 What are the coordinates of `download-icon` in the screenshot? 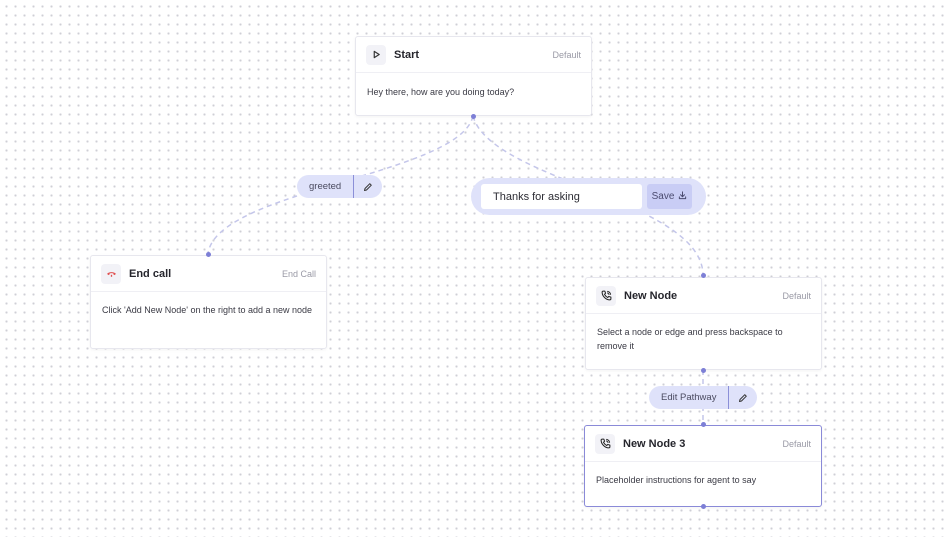 It's located at (682, 196).